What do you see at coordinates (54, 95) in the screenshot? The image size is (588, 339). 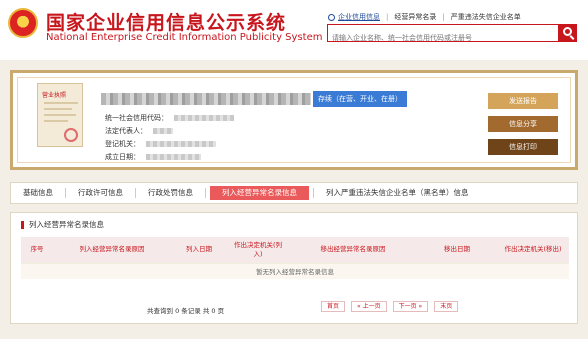 I see `license-label: 营业执照` at bounding box center [54, 95].